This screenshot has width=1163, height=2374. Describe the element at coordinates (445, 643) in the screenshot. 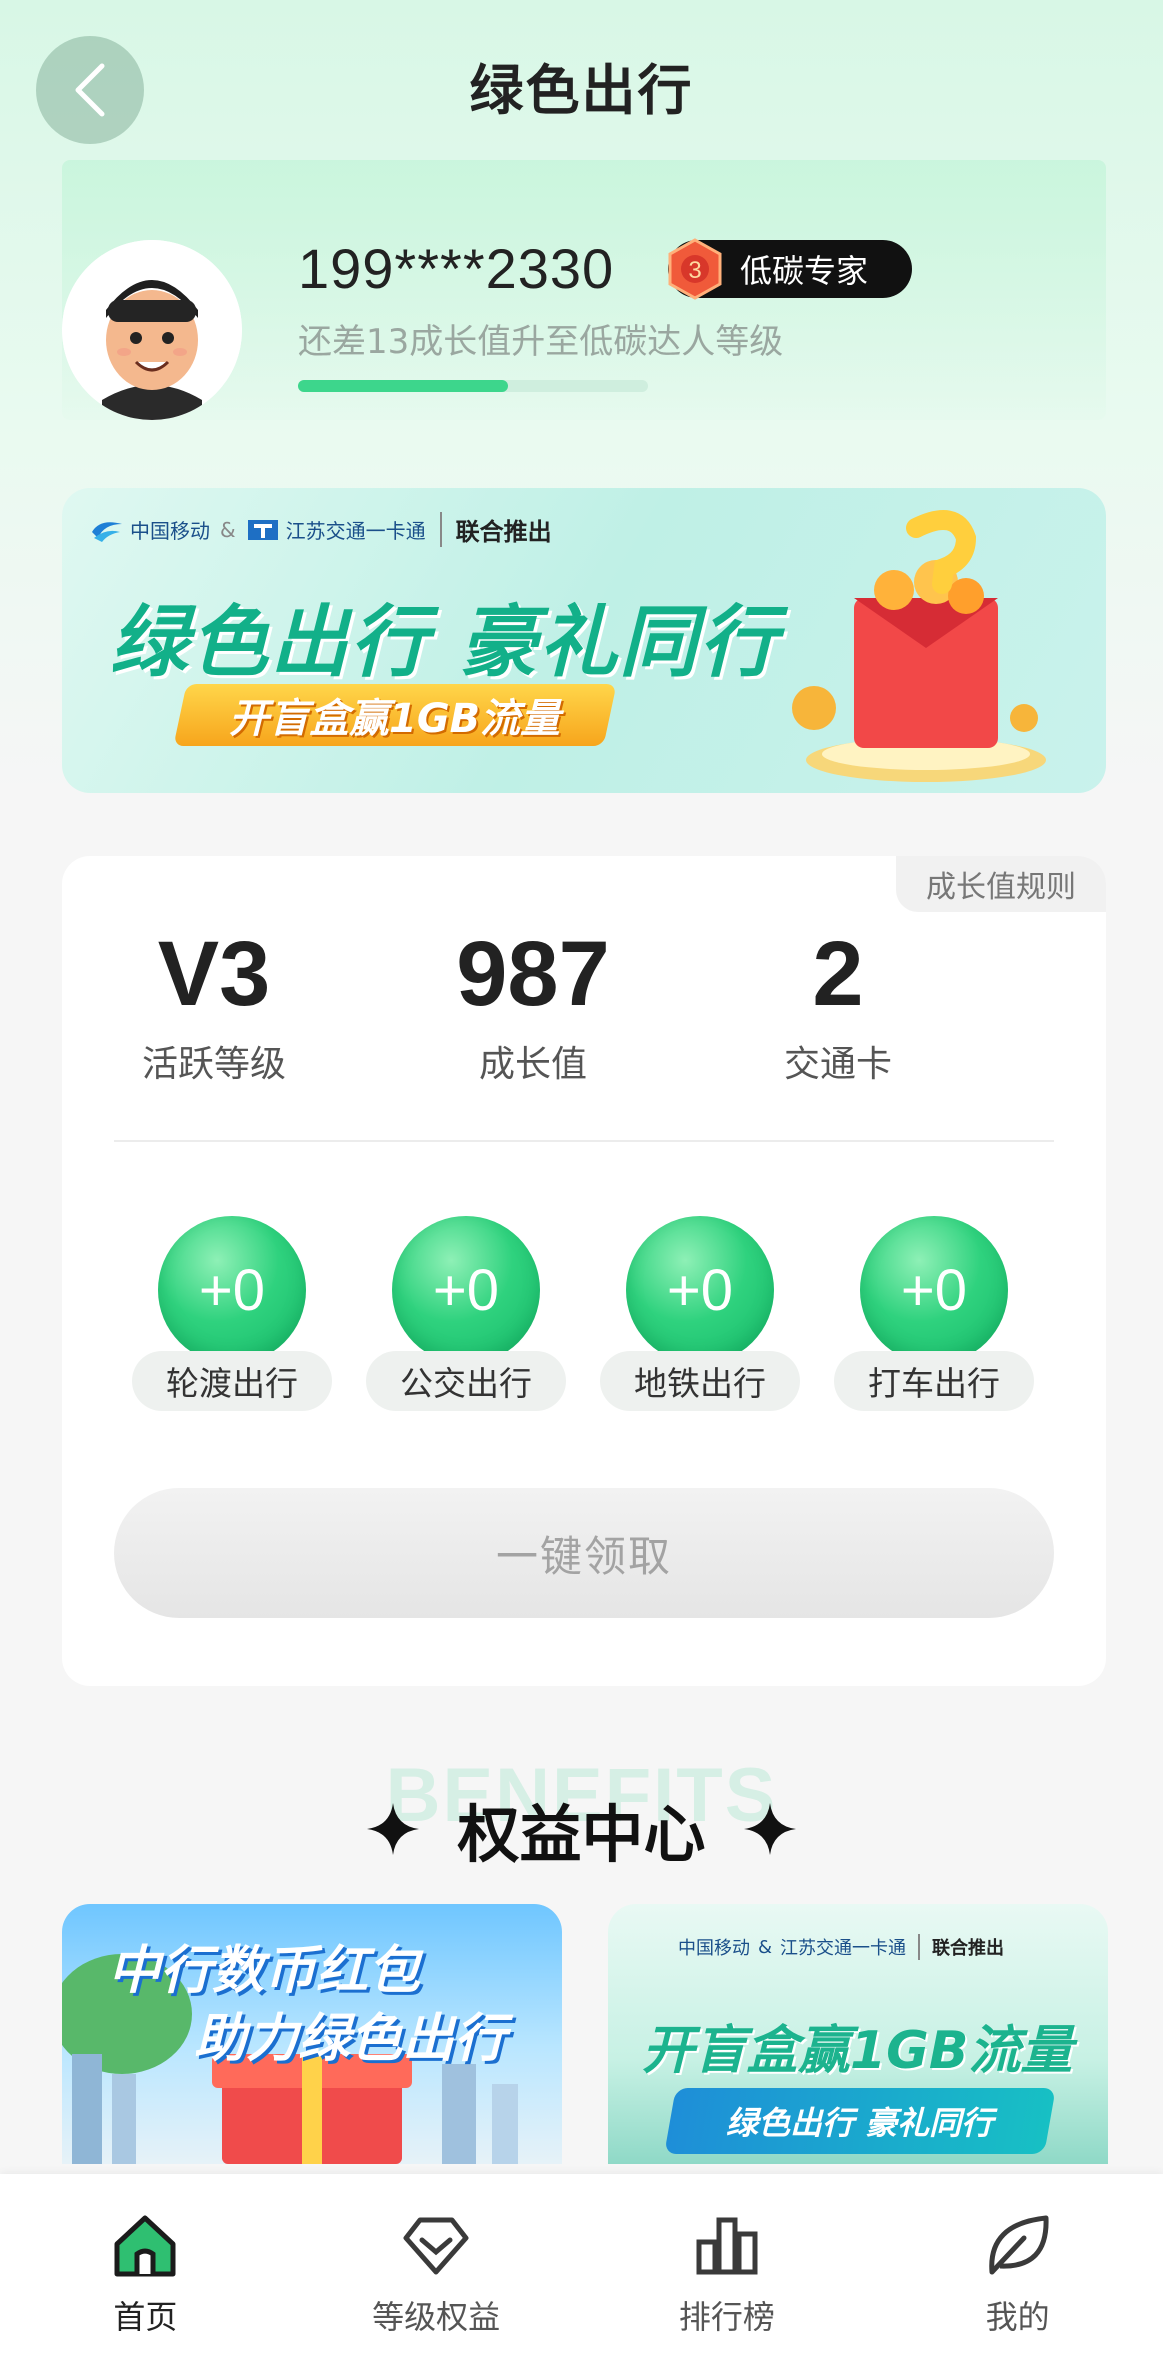

I see `banner-headline: 绿色出行 豪礼同行` at that location.